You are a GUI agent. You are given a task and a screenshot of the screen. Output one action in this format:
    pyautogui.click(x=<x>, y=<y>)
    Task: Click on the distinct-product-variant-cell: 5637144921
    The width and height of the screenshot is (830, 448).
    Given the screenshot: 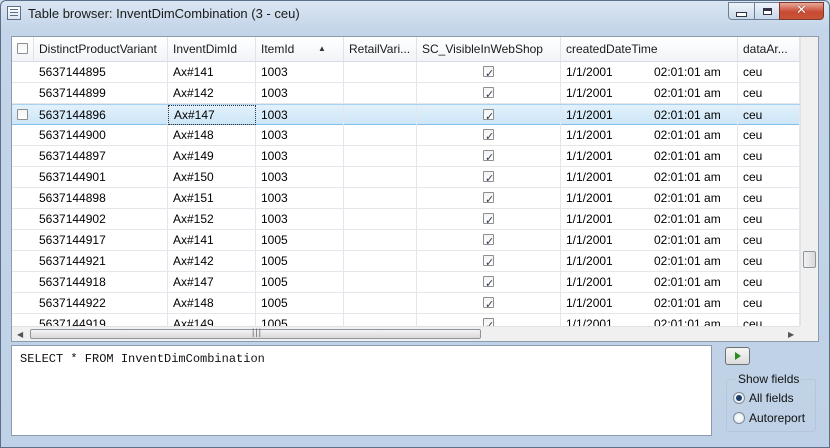 What is the action you would take?
    pyautogui.click(x=101, y=261)
    